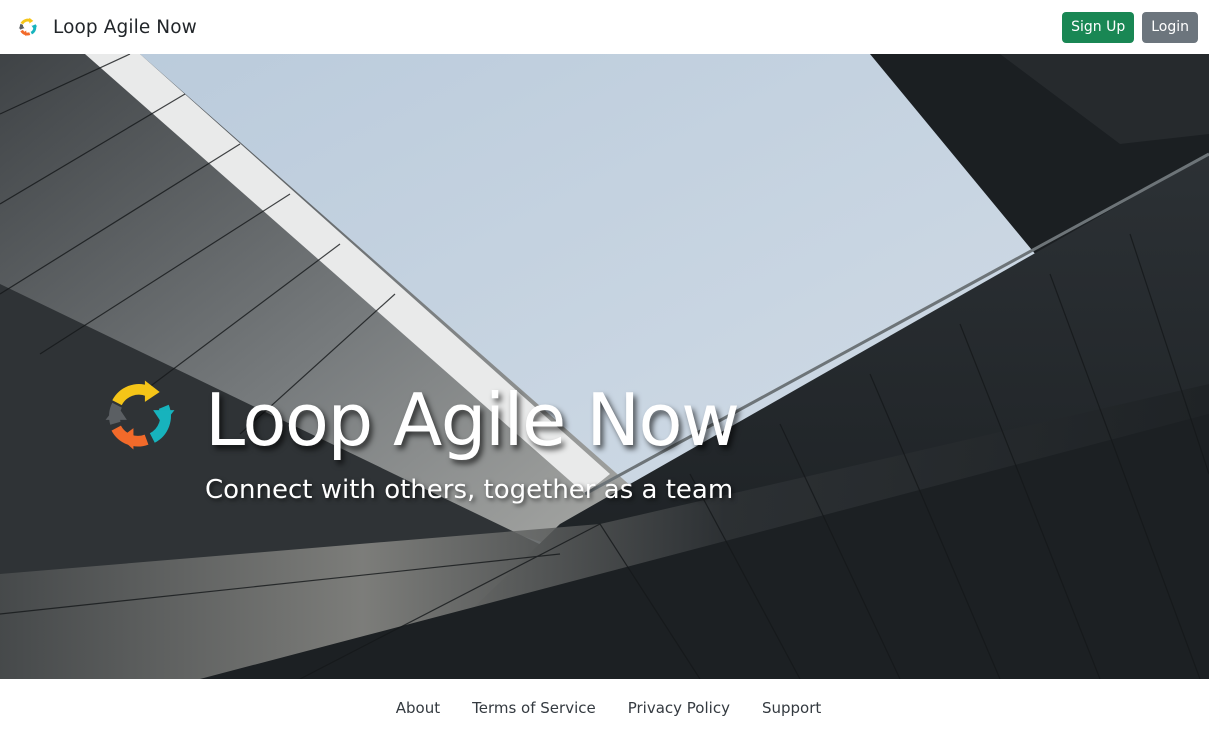 The height and width of the screenshot is (735, 1209). I want to click on footer-link-item: Support, so click(791, 707).